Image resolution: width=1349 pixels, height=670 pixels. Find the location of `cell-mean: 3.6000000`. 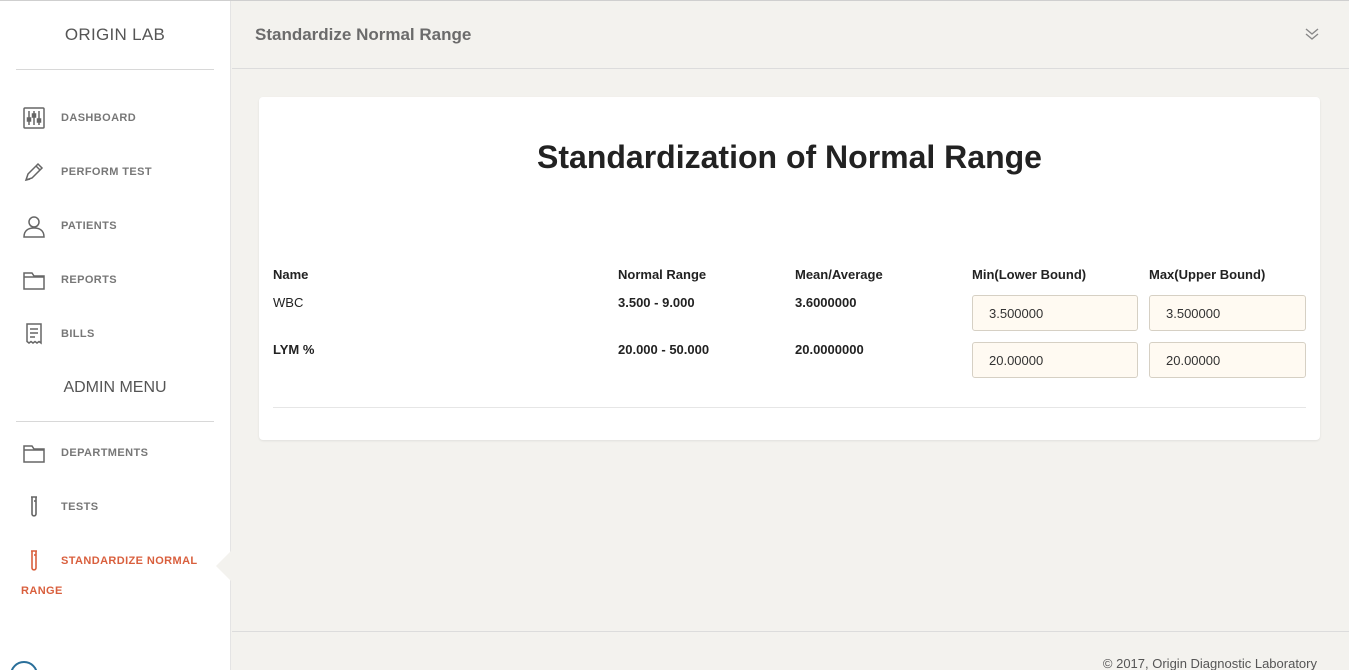

cell-mean: 3.6000000 is located at coordinates (826, 302).